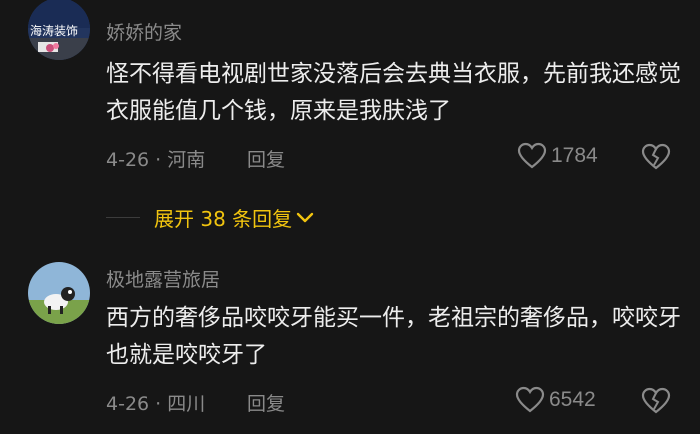 This screenshot has height=434, width=700. Describe the element at coordinates (163, 278) in the screenshot. I see `username: 极地露营旅居` at that location.